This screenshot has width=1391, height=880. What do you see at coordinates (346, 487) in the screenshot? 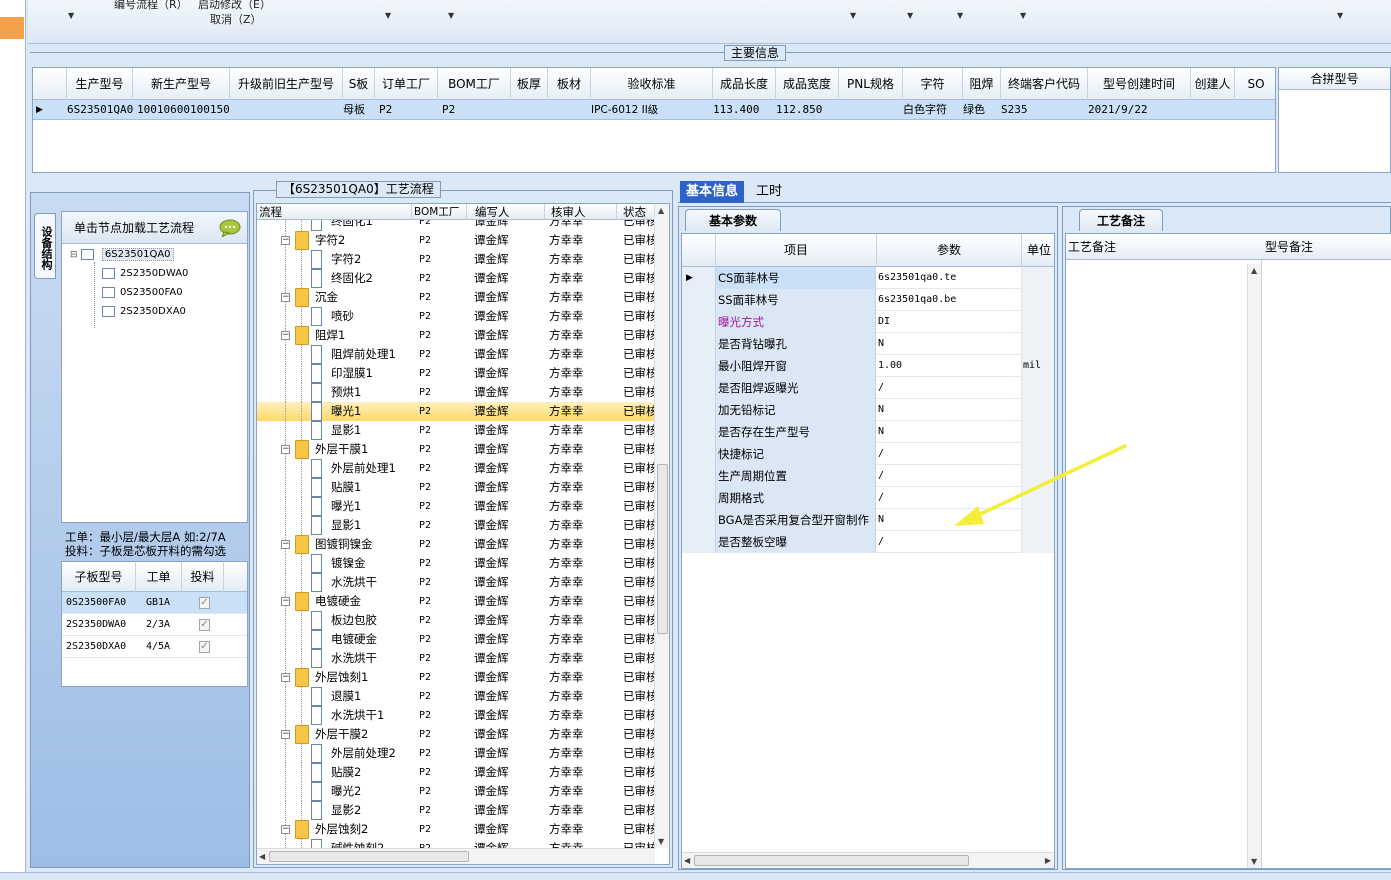
I see `flow-step-name: 贴膜1` at bounding box center [346, 487].